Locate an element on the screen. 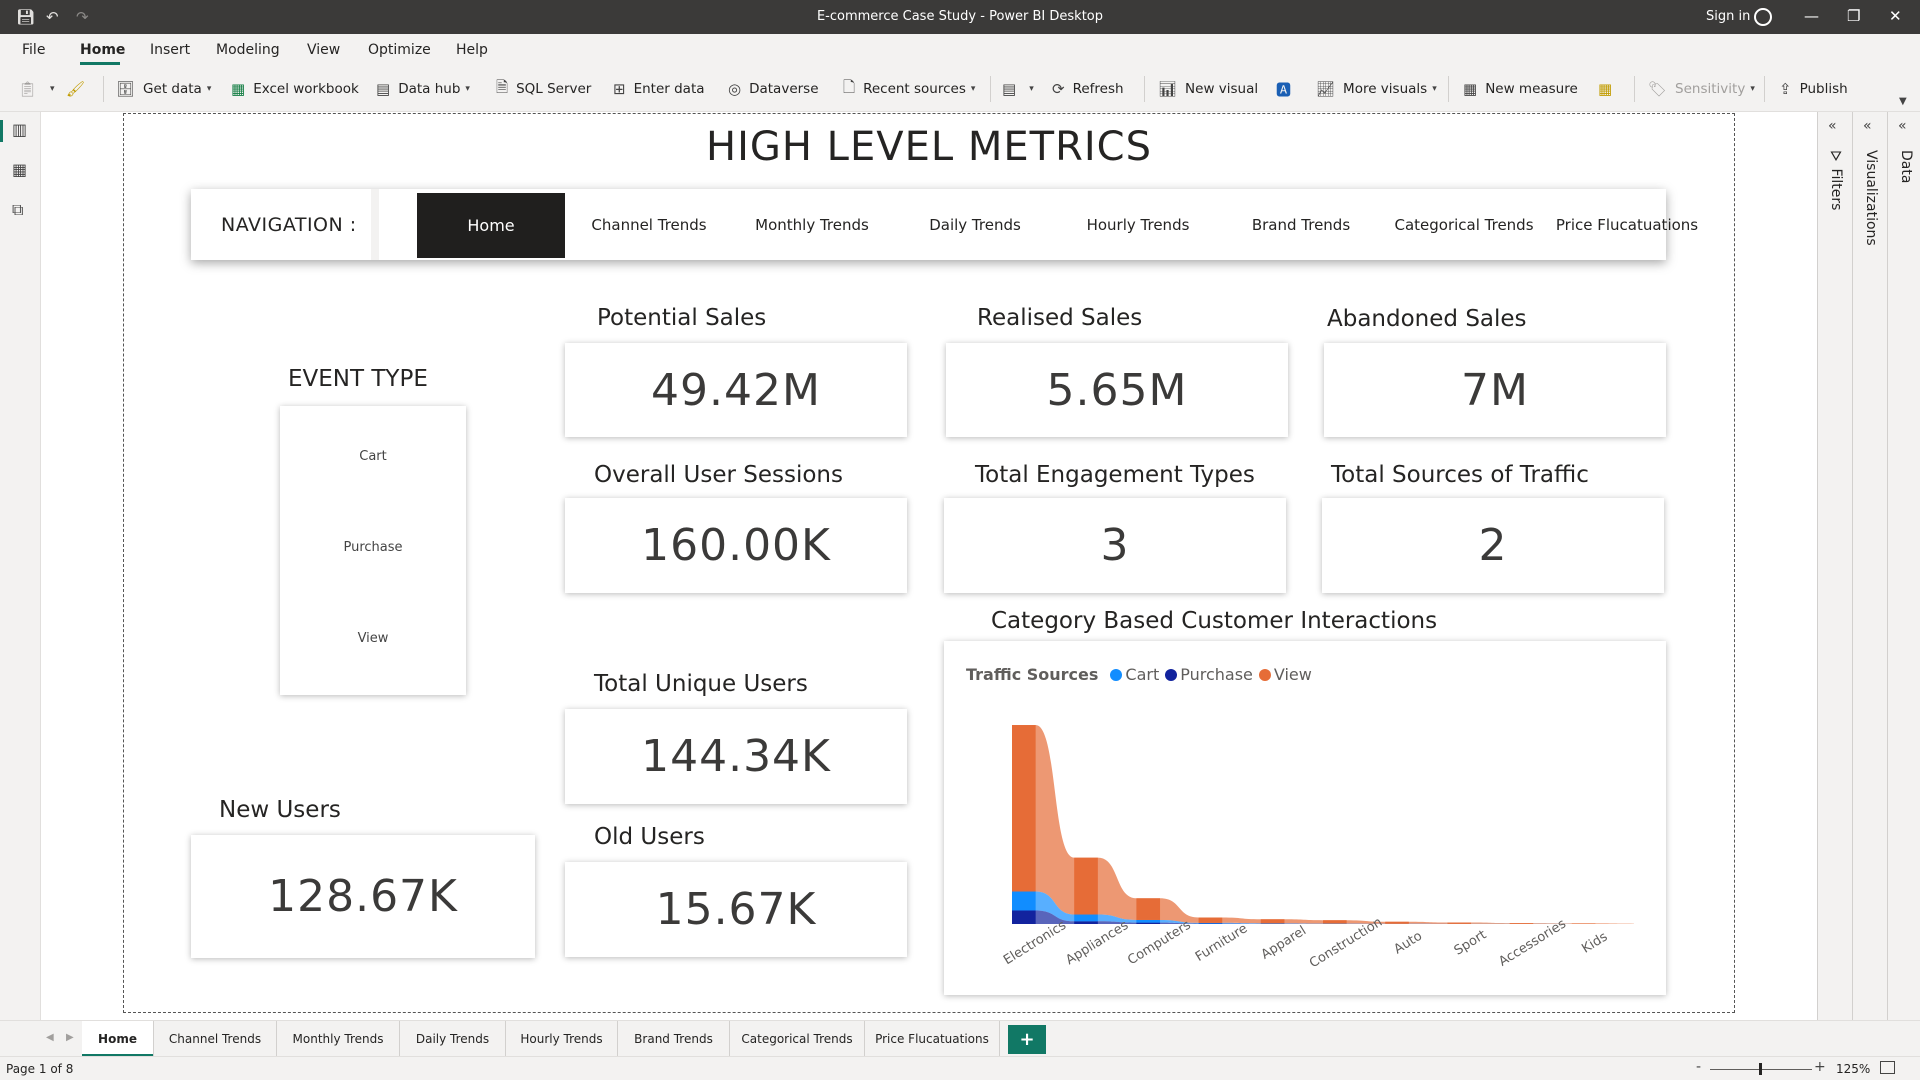 The width and height of the screenshot is (1920, 1080). slicer-item-purchase: Purchase is located at coordinates (373, 547).